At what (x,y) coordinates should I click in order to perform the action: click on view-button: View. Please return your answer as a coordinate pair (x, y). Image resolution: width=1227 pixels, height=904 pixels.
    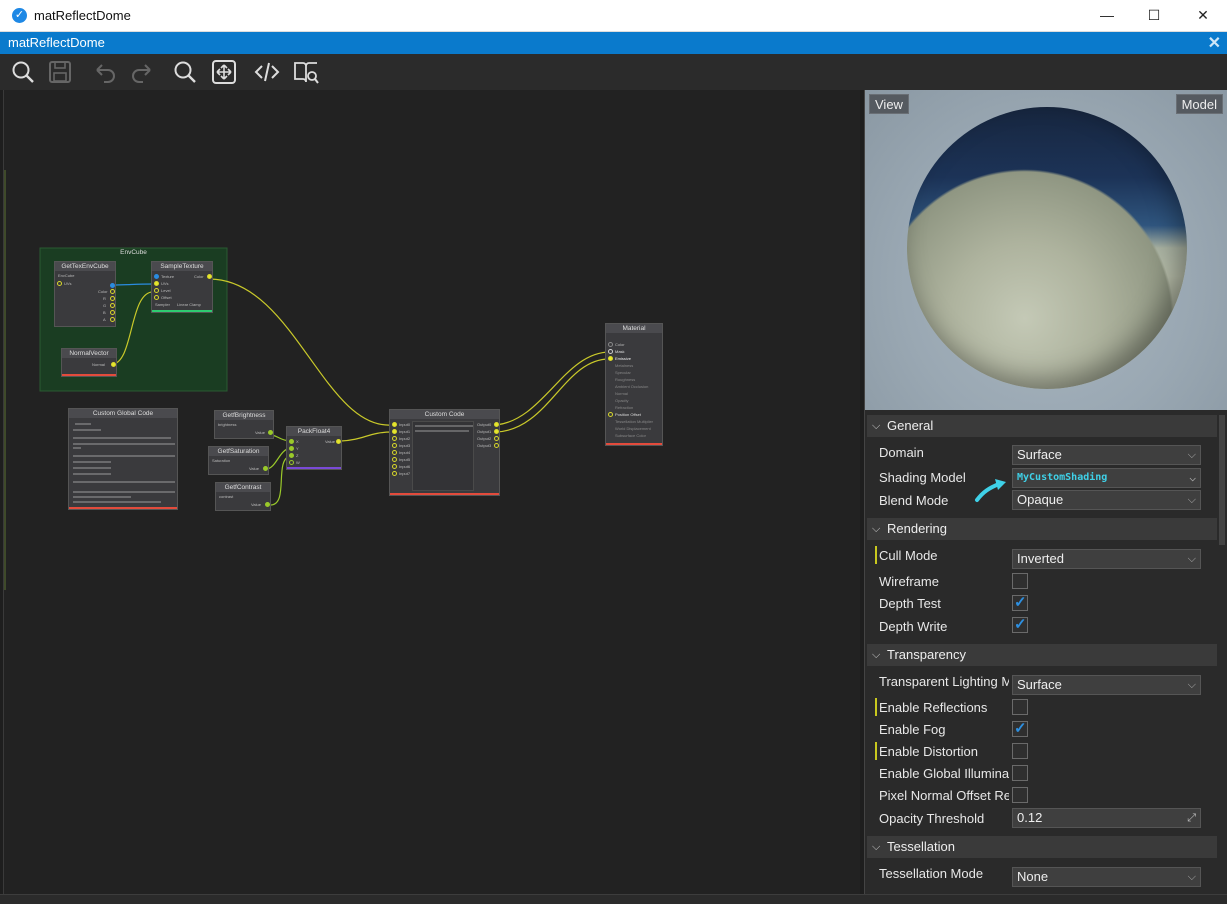
    Looking at the image, I should click on (889, 104).